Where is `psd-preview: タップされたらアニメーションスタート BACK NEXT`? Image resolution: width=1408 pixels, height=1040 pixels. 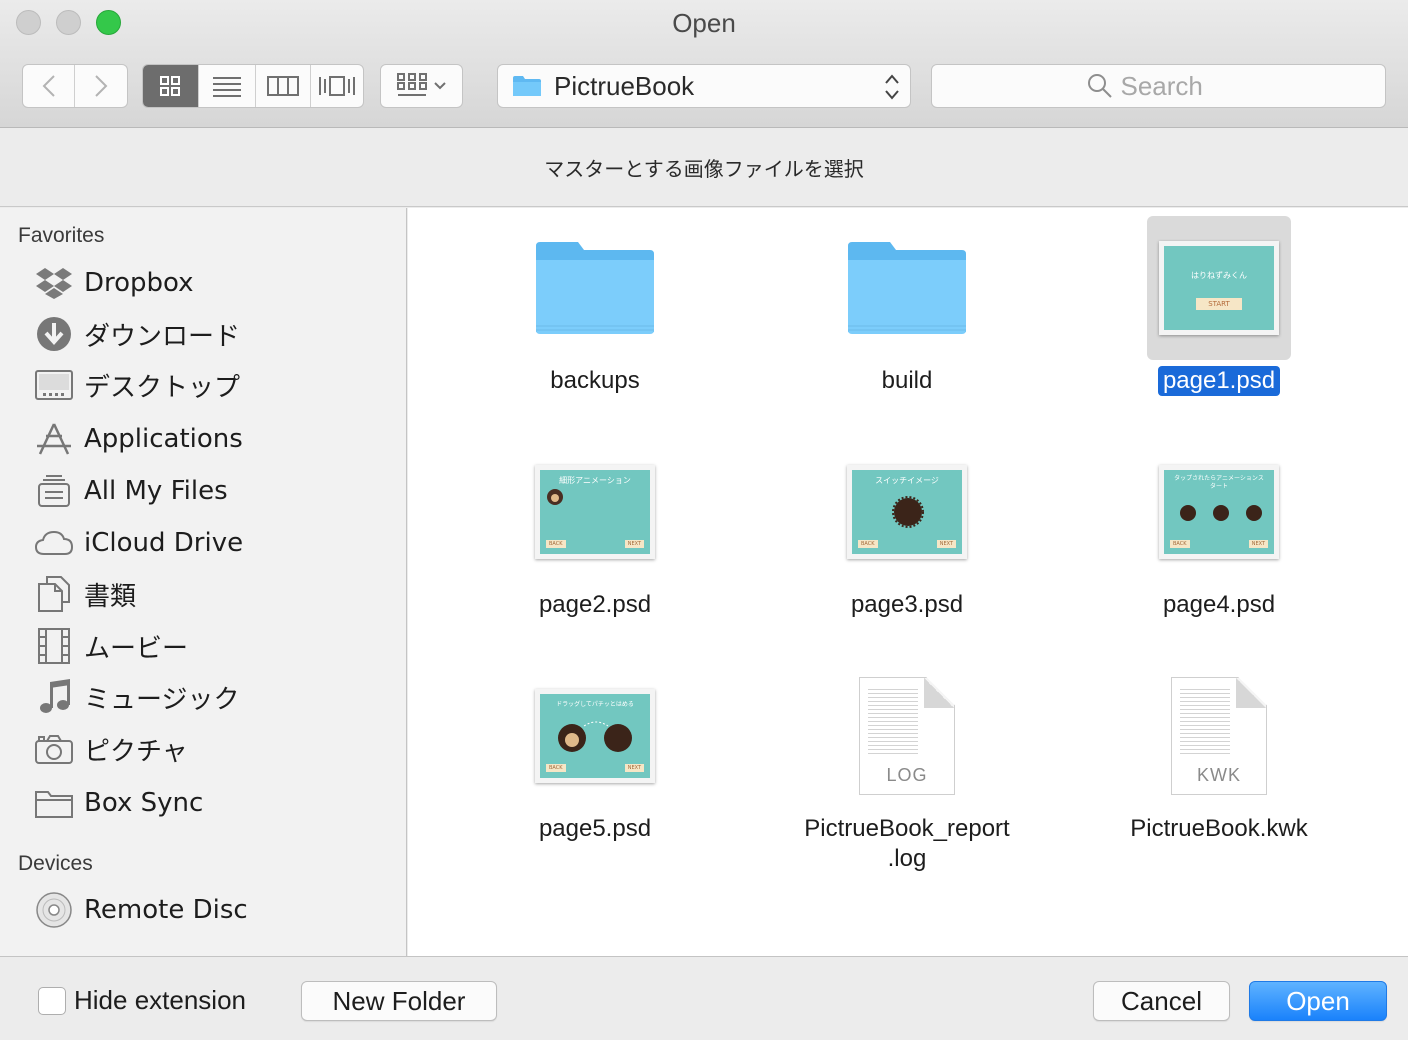 psd-preview: タップされたらアニメーションスタート BACK NEXT is located at coordinates (1219, 512).